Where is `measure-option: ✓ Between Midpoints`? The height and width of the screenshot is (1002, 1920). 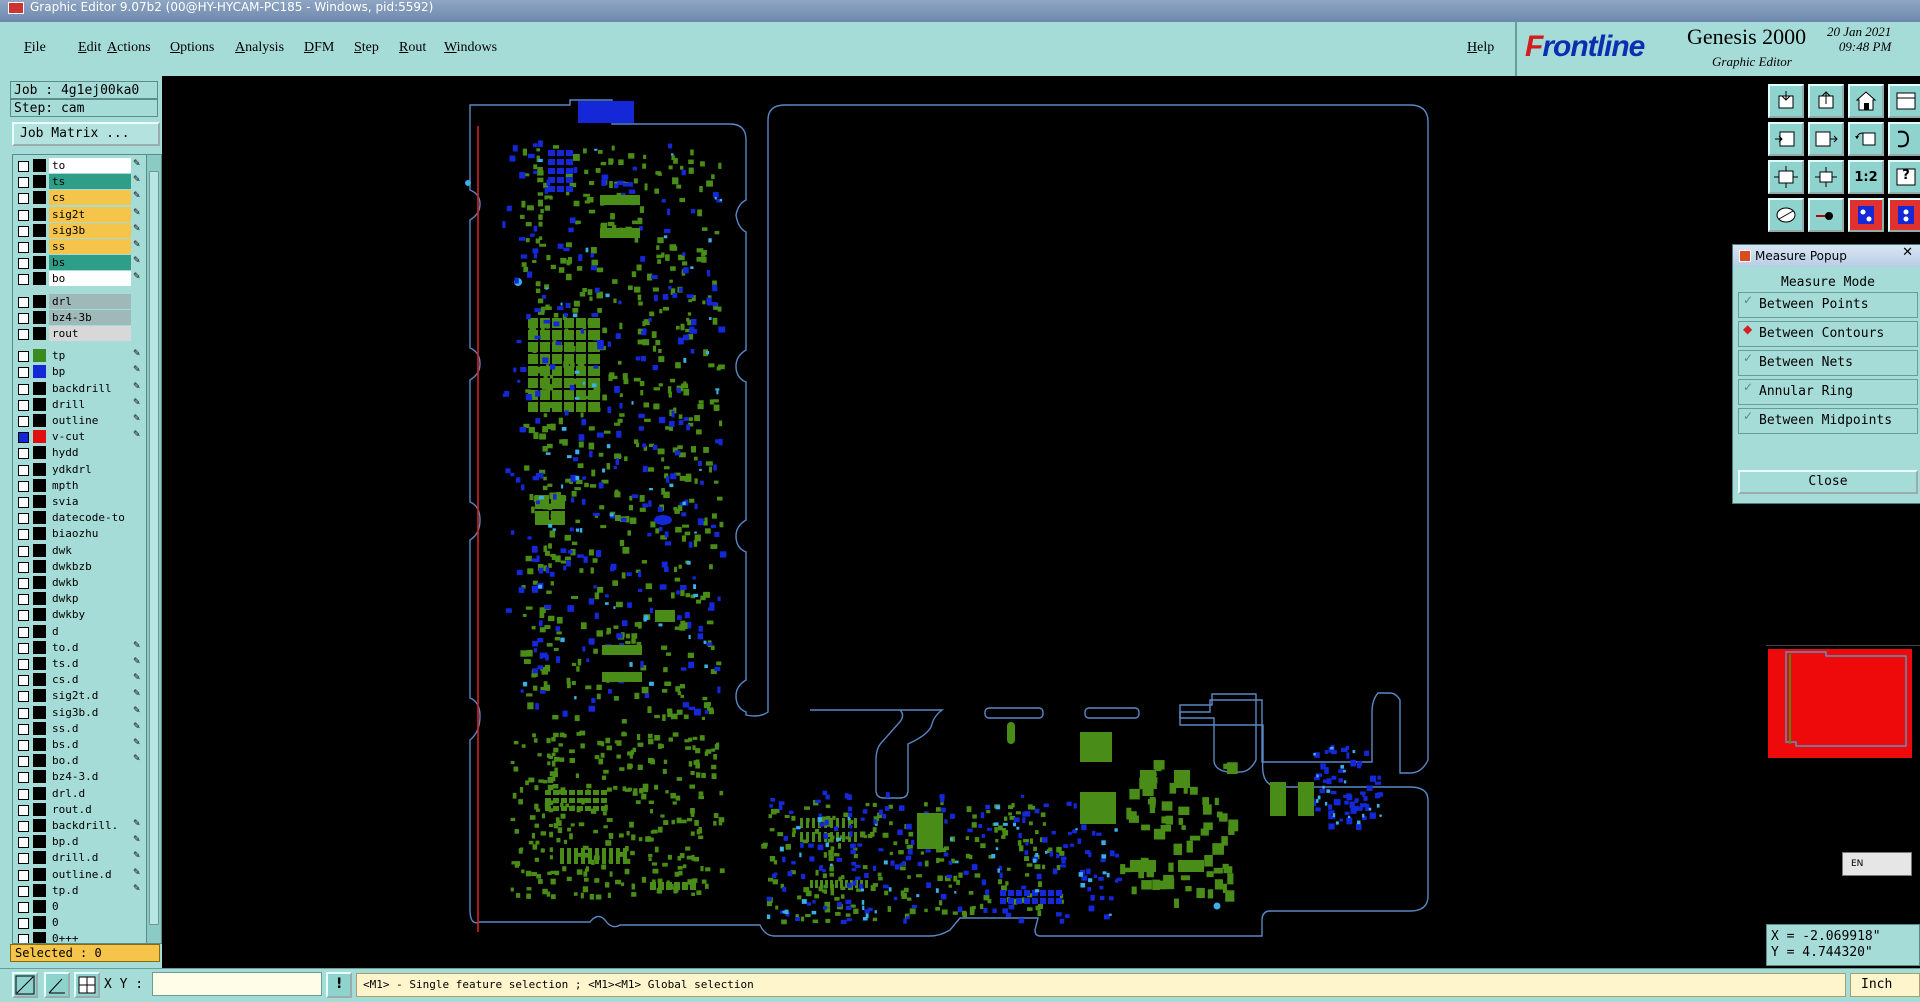 measure-option: ✓ Between Midpoints is located at coordinates (1828, 421).